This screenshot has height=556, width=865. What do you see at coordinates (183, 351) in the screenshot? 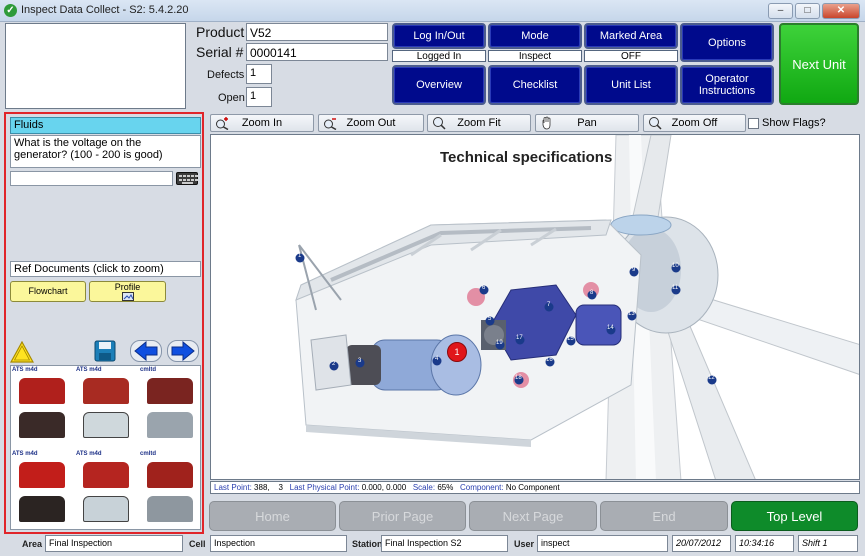
I see `next-button` at bounding box center [183, 351].